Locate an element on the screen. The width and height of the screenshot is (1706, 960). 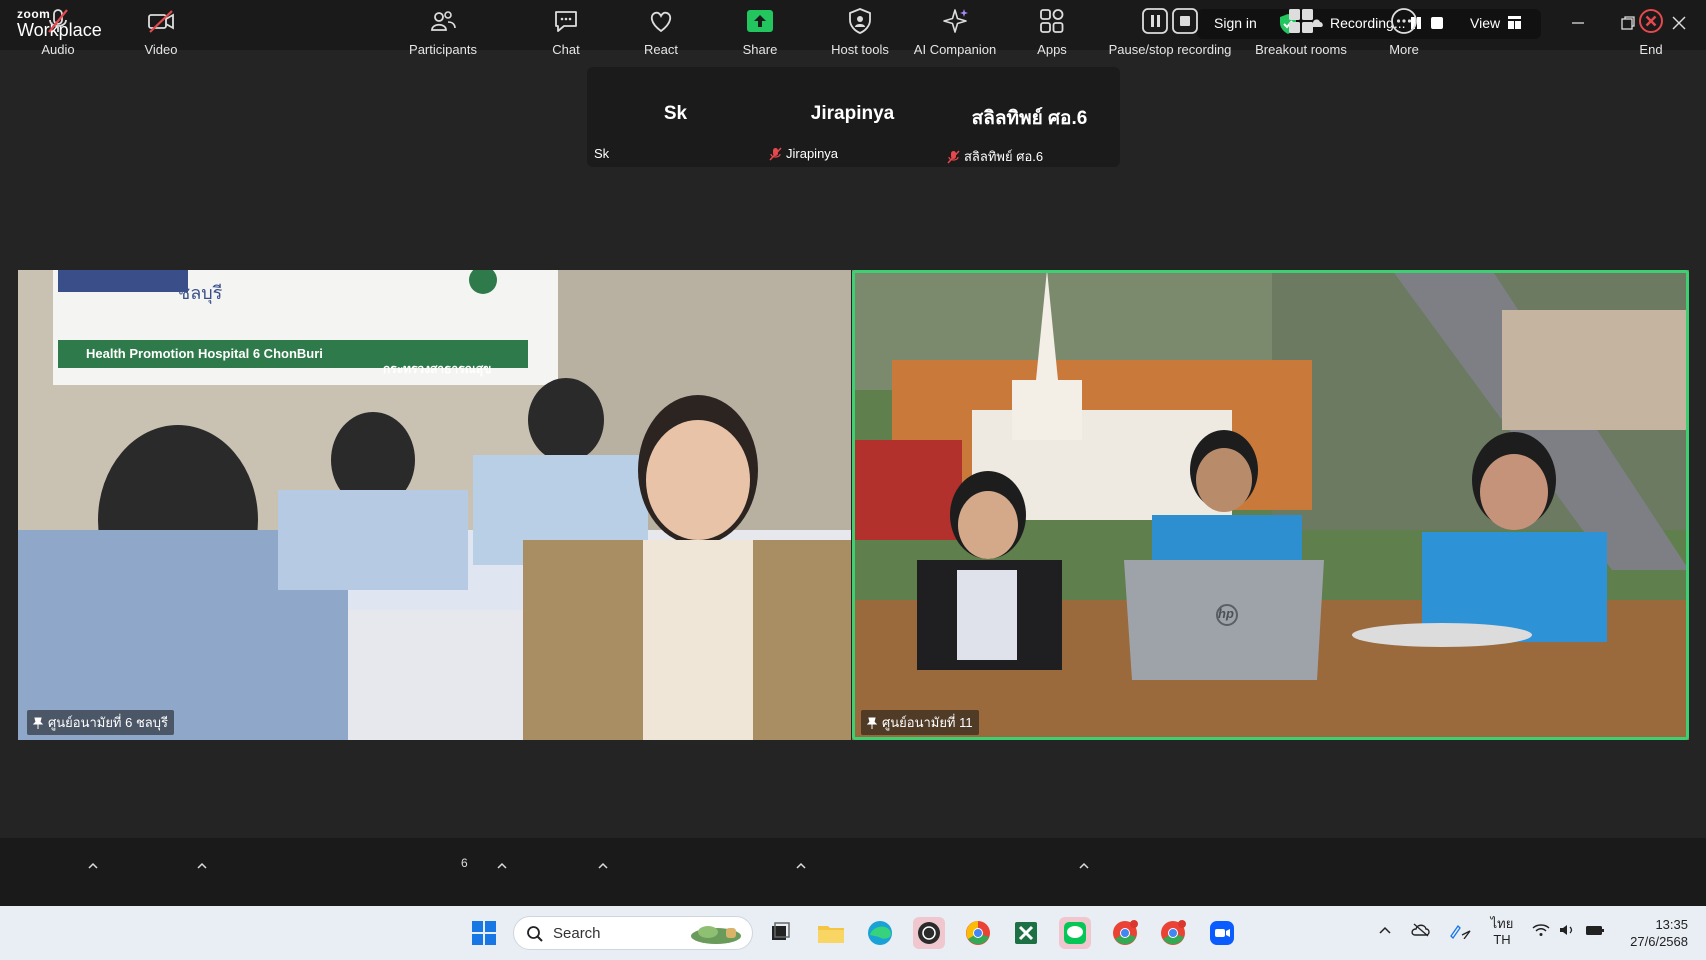
system-clock: 13:35 27/6/2568 is located at coordinates (1656, 933).